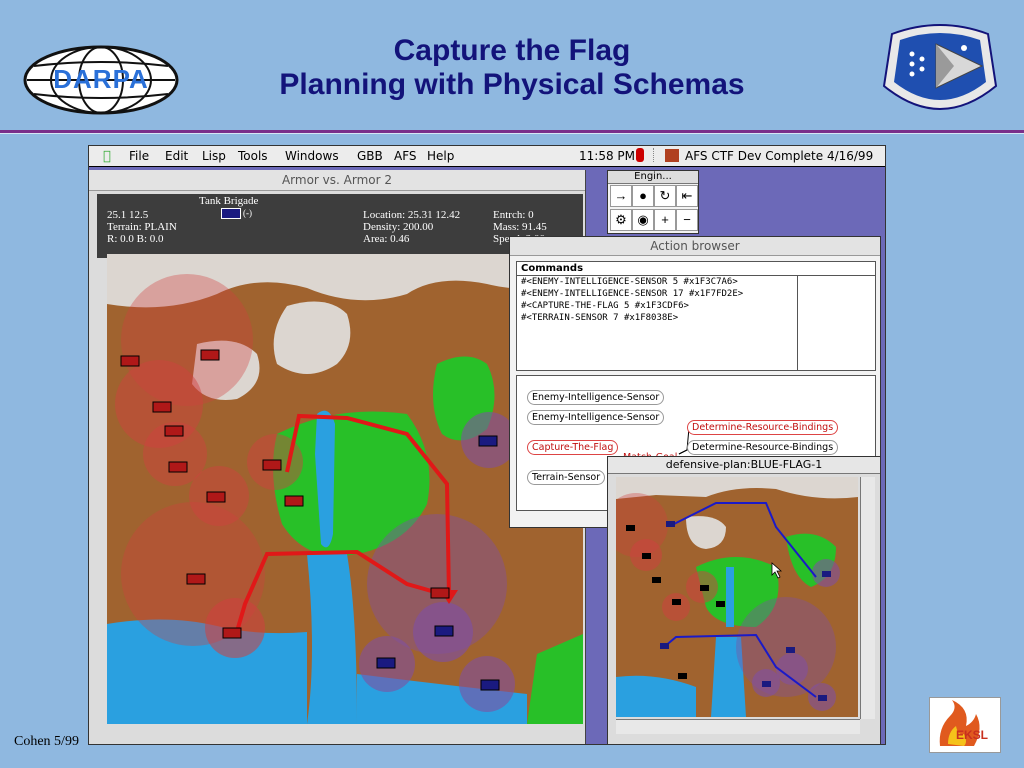 The image size is (1024, 768). Describe the element at coordinates (607, 156) in the screenshot. I see `menu-clock: 11:58 PM` at that location.